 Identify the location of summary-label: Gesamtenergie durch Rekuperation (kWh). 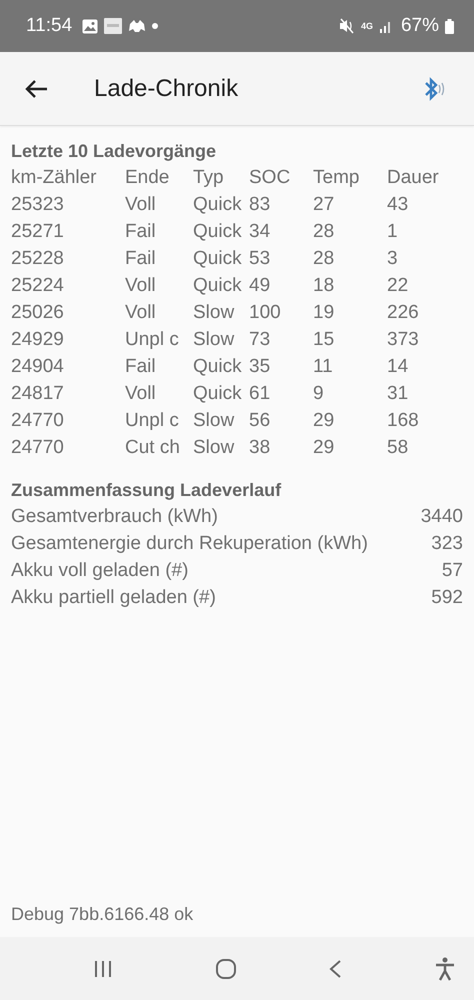
(189, 544).